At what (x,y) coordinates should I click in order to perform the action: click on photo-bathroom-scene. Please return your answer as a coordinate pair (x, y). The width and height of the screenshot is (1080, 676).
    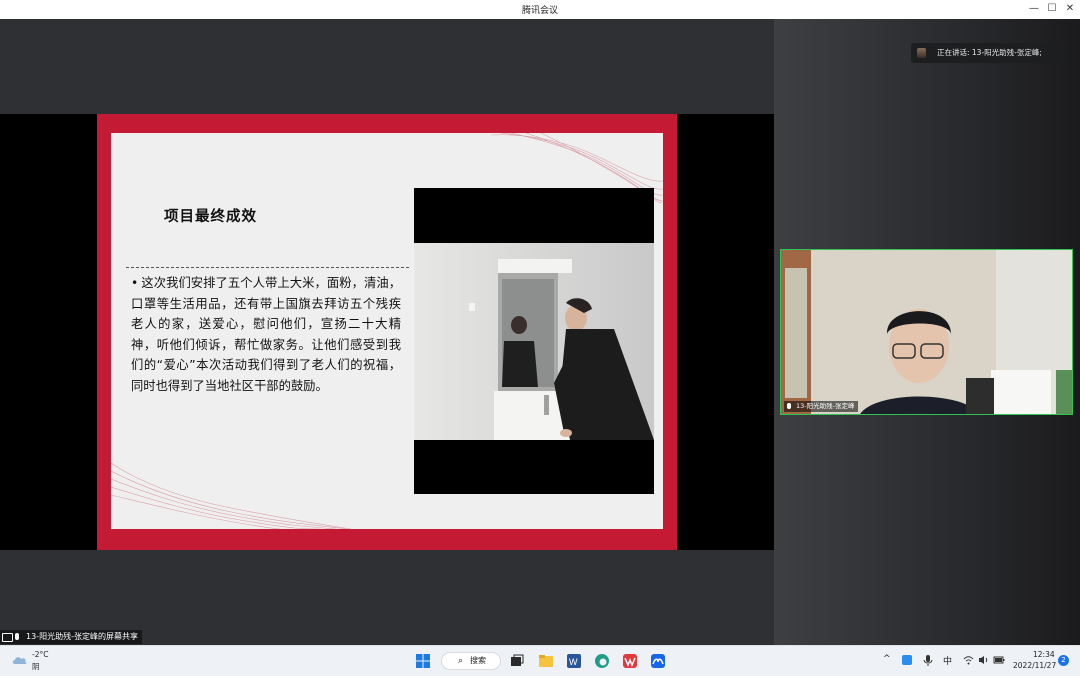
    Looking at the image, I should click on (534, 341).